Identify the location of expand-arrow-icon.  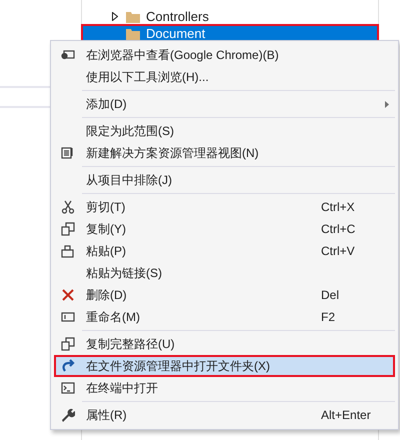
(115, 16).